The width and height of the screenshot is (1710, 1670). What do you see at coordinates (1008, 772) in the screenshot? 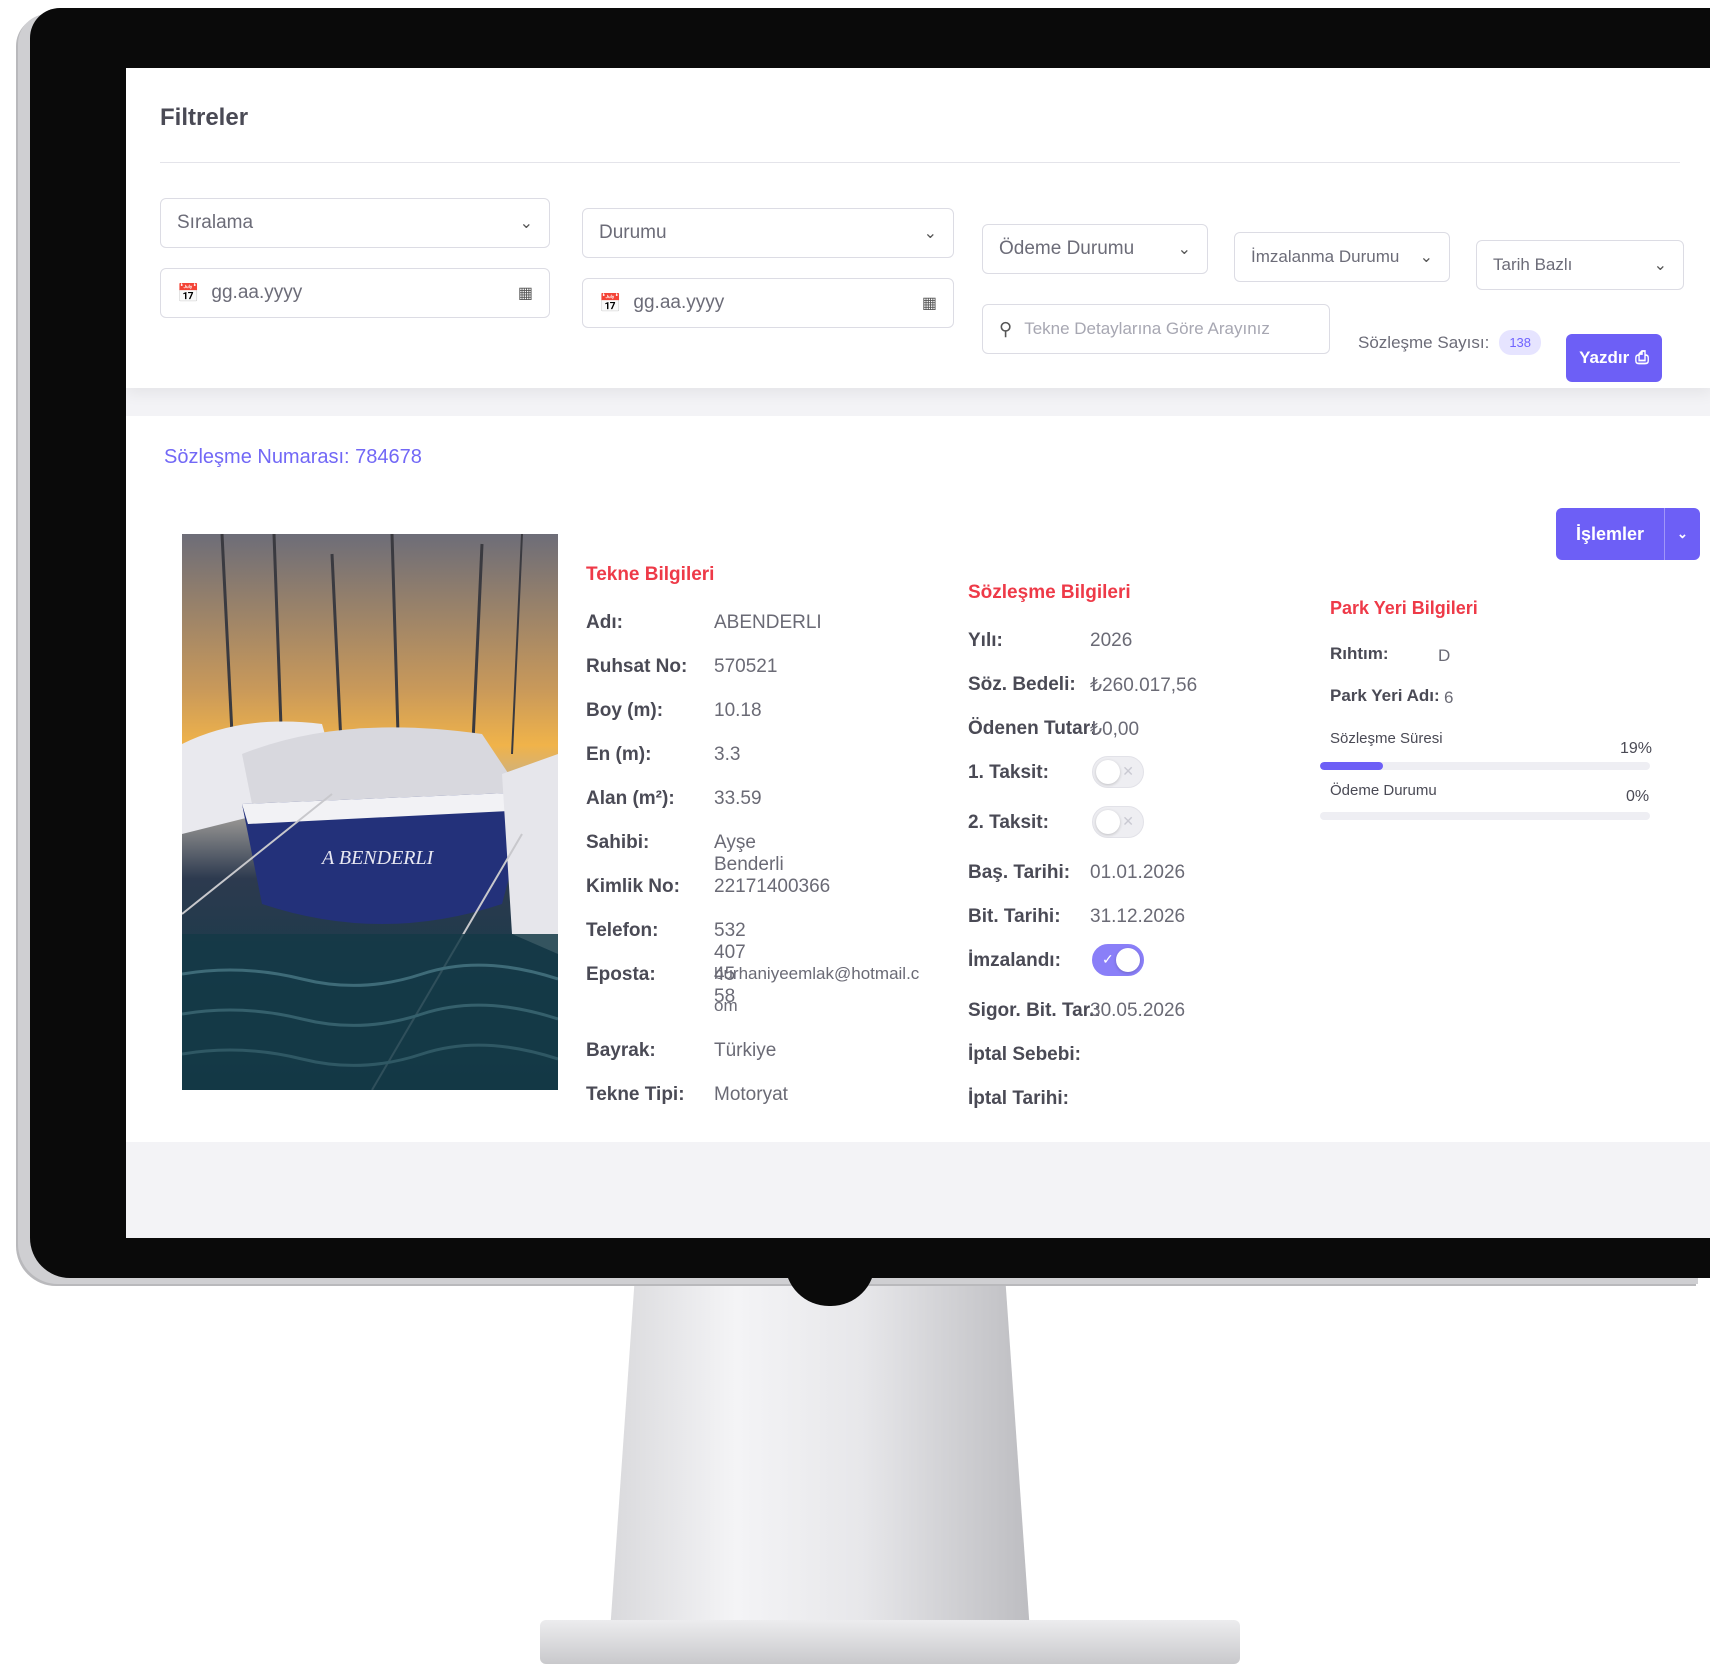
I see `agreement-row-installment-1: 1. Taksit:` at bounding box center [1008, 772].